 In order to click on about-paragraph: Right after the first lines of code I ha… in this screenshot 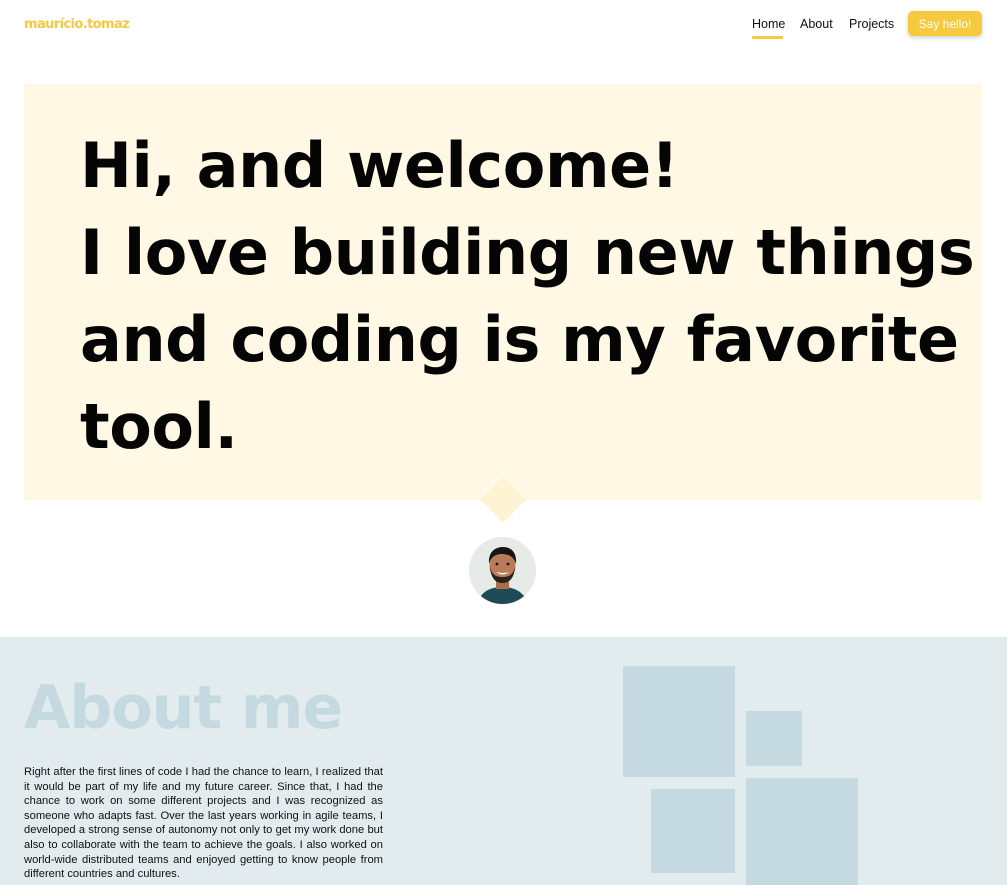, I will do `click(203, 823)`.